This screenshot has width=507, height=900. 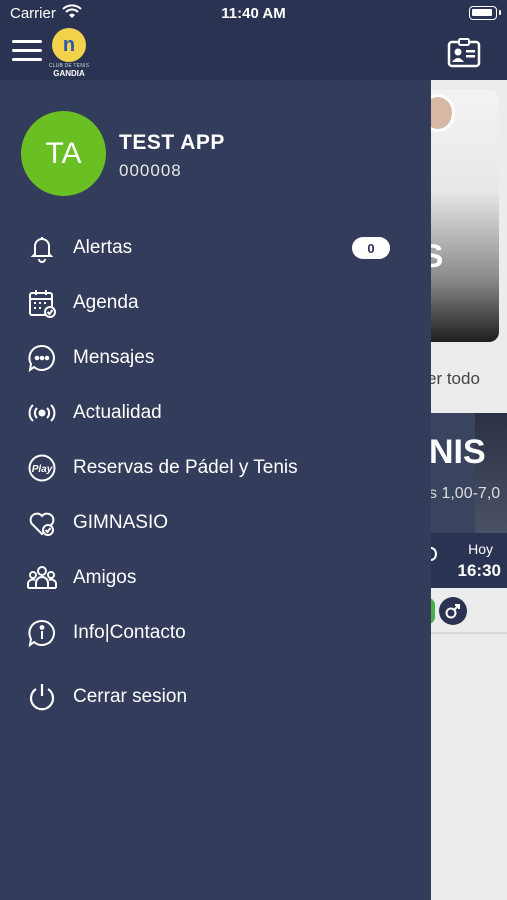 I want to click on main-content-peek: IS er todo NIS s 1,00-7,0 Hoy 16:30, so click(x=469, y=490).